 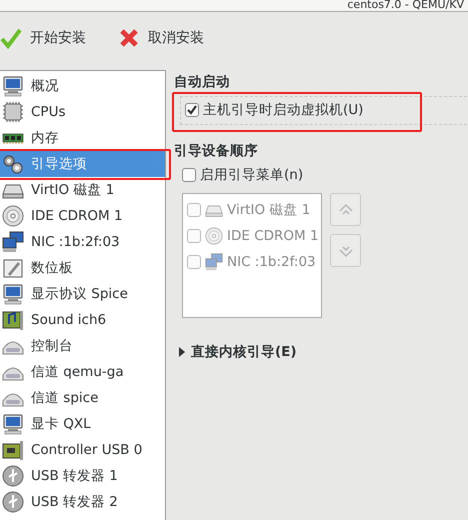 I want to click on sidebar-item: USB 转发器 2, so click(x=82, y=502).